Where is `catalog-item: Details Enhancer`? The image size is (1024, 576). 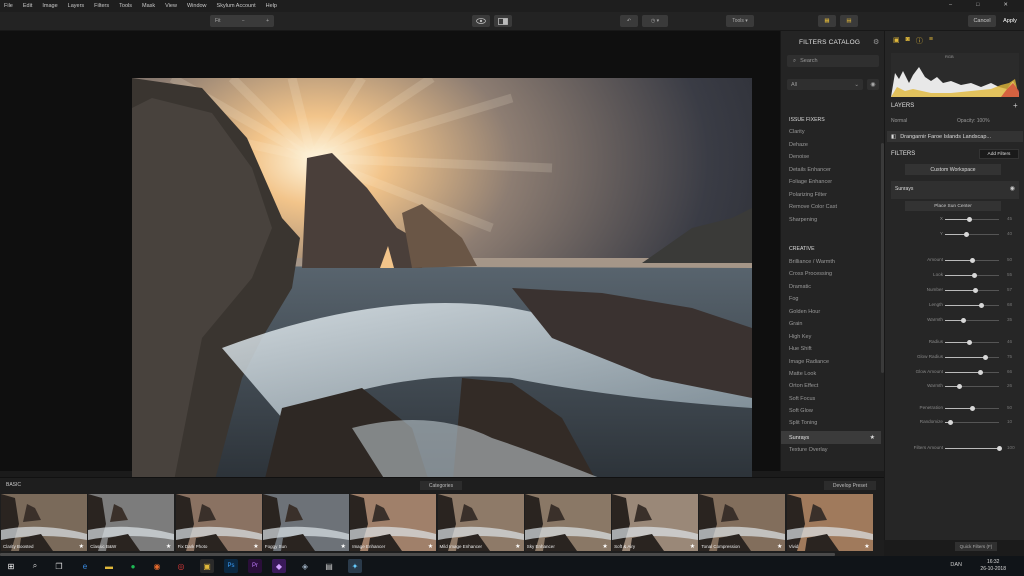
catalog-item: Details Enhancer is located at coordinates (810, 170).